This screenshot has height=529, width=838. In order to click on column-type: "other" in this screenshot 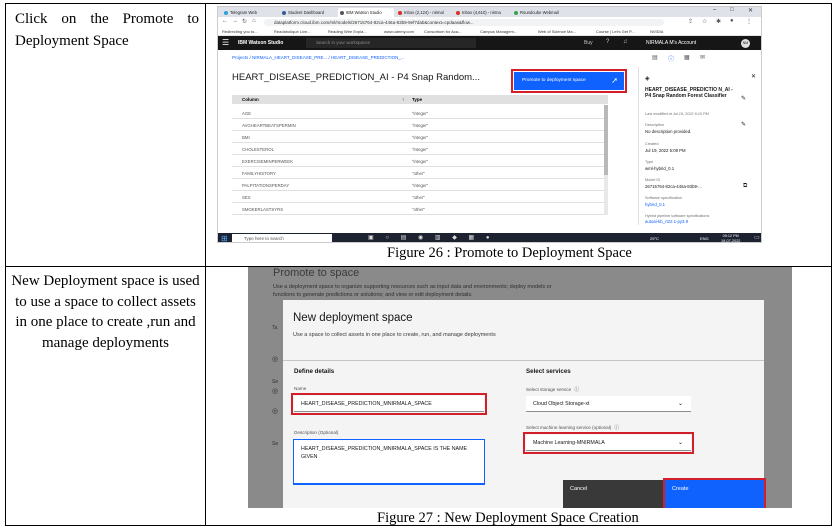, I will do `click(418, 197)`.